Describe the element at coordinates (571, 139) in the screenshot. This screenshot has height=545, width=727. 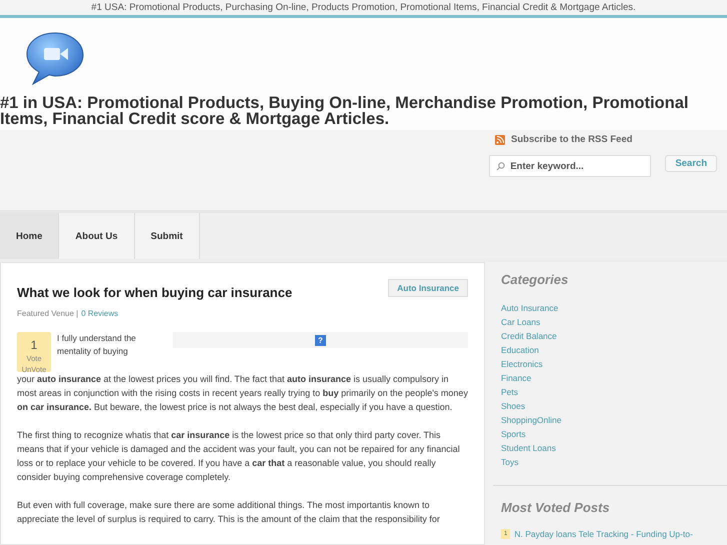
I see `rss-link: Subscribe to the RSS Feed` at that location.